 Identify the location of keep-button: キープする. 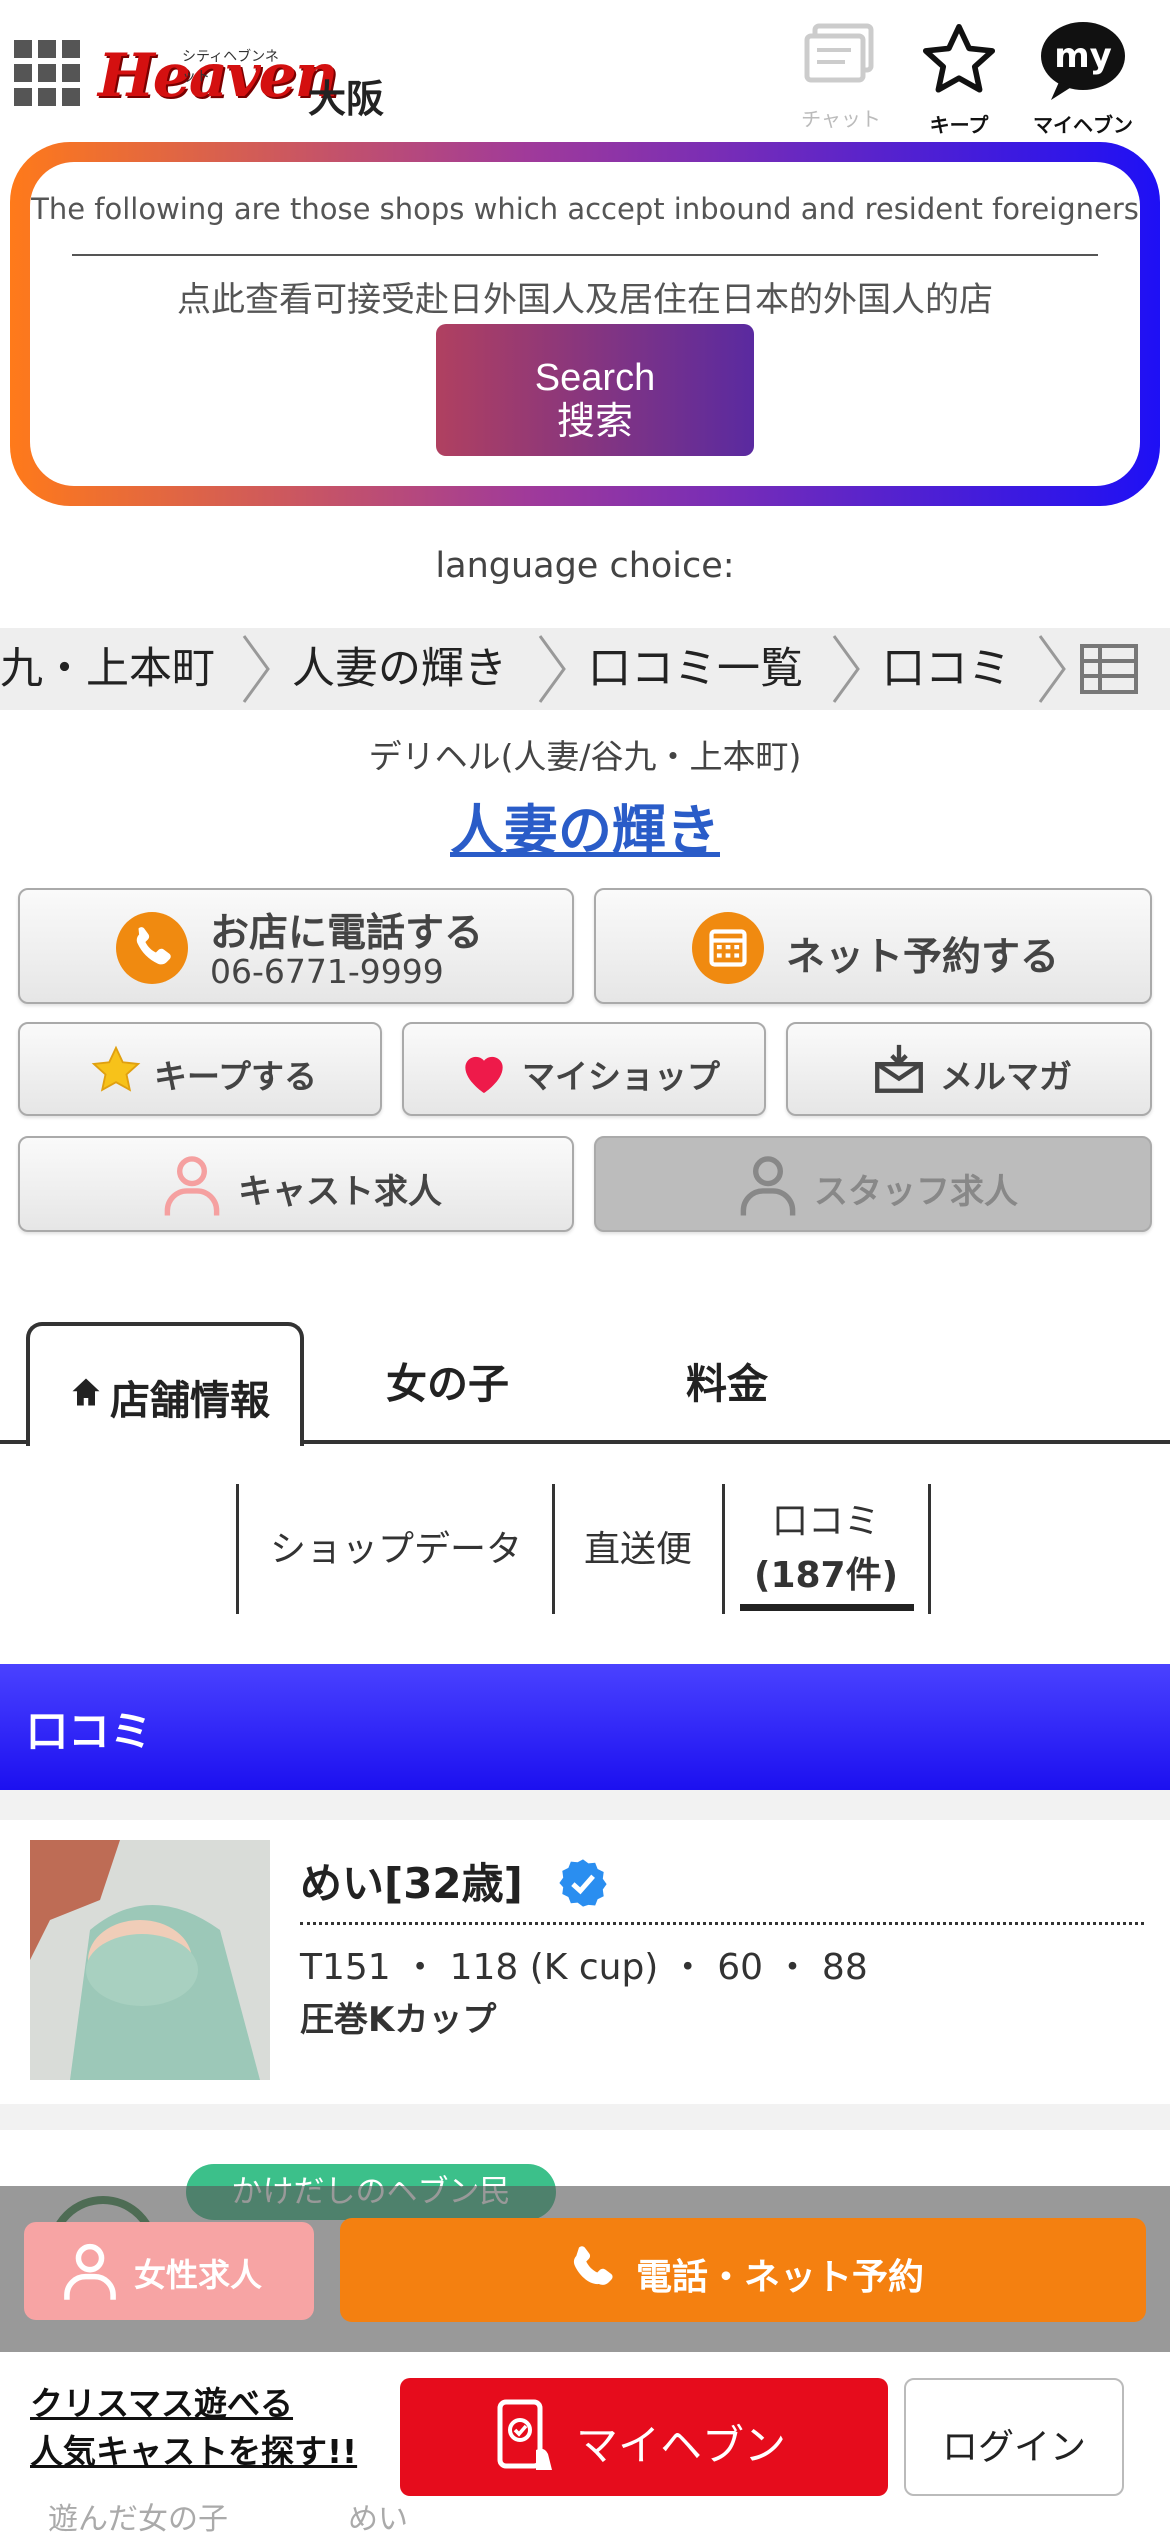
(200, 1069).